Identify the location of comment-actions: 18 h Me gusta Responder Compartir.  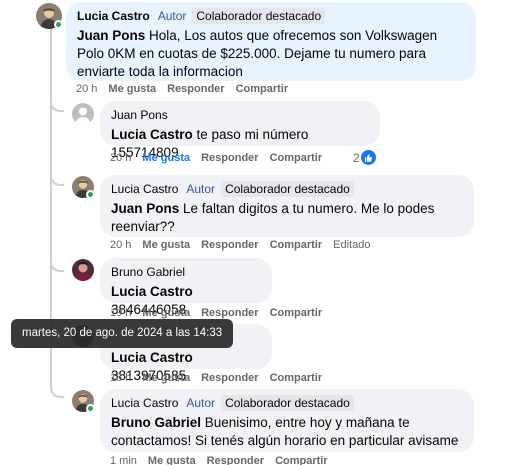
(216, 378).